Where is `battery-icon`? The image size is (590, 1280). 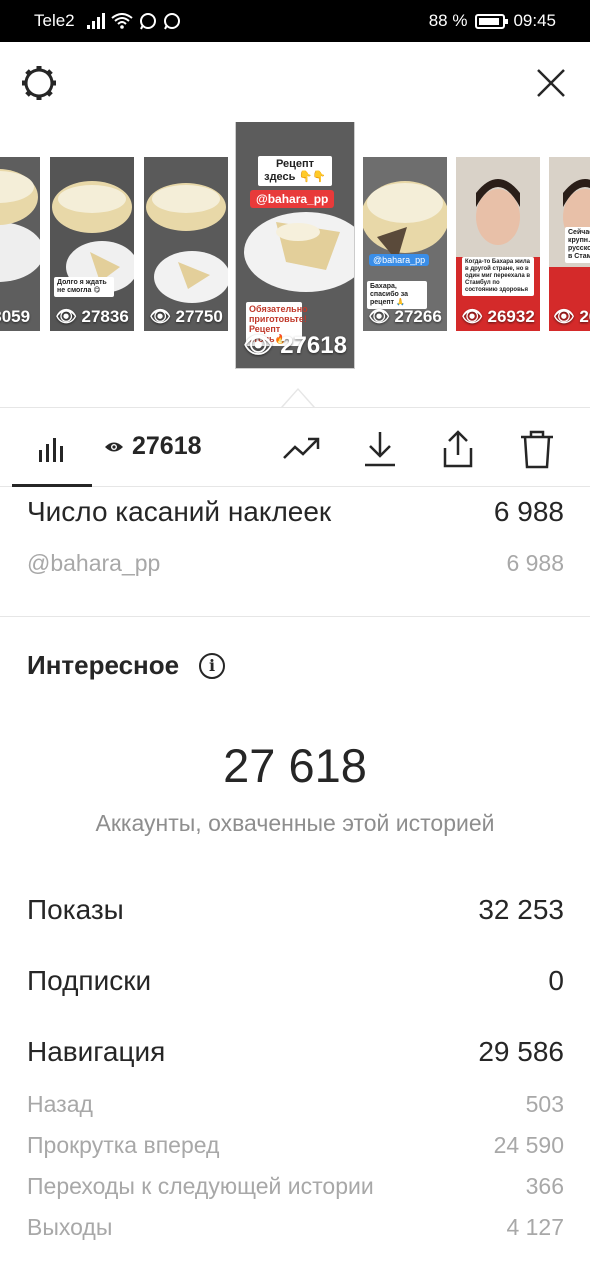 battery-icon is located at coordinates (492, 21).